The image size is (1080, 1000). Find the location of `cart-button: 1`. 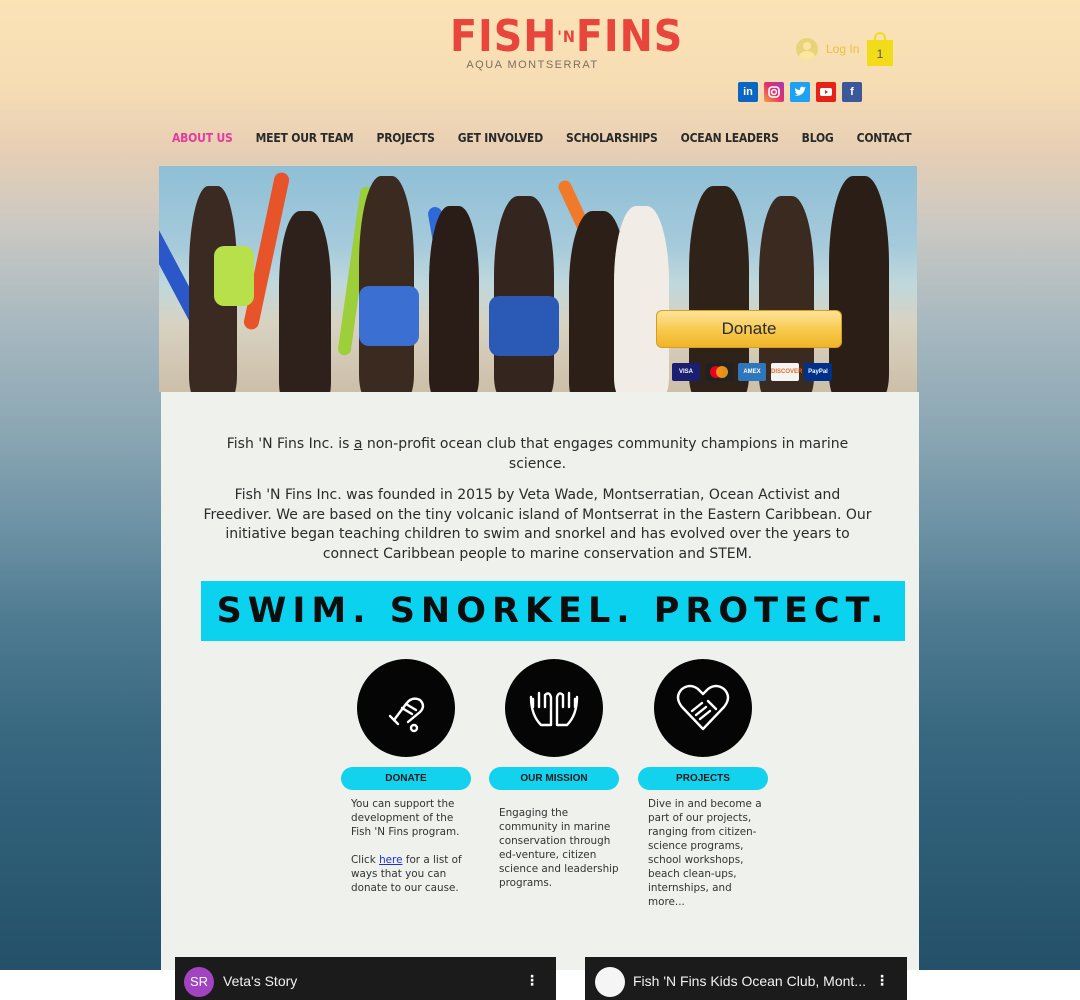

cart-button: 1 is located at coordinates (880, 49).